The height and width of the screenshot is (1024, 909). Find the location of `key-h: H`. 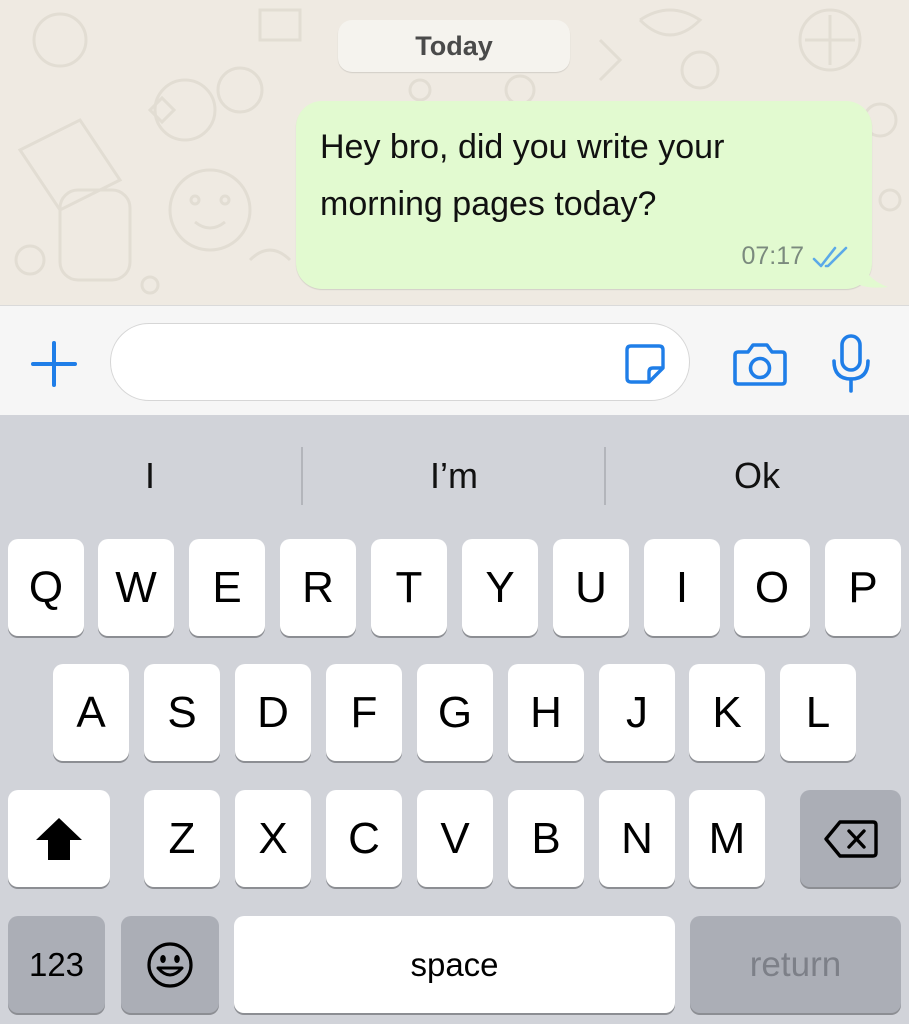

key-h: H is located at coordinates (546, 712).